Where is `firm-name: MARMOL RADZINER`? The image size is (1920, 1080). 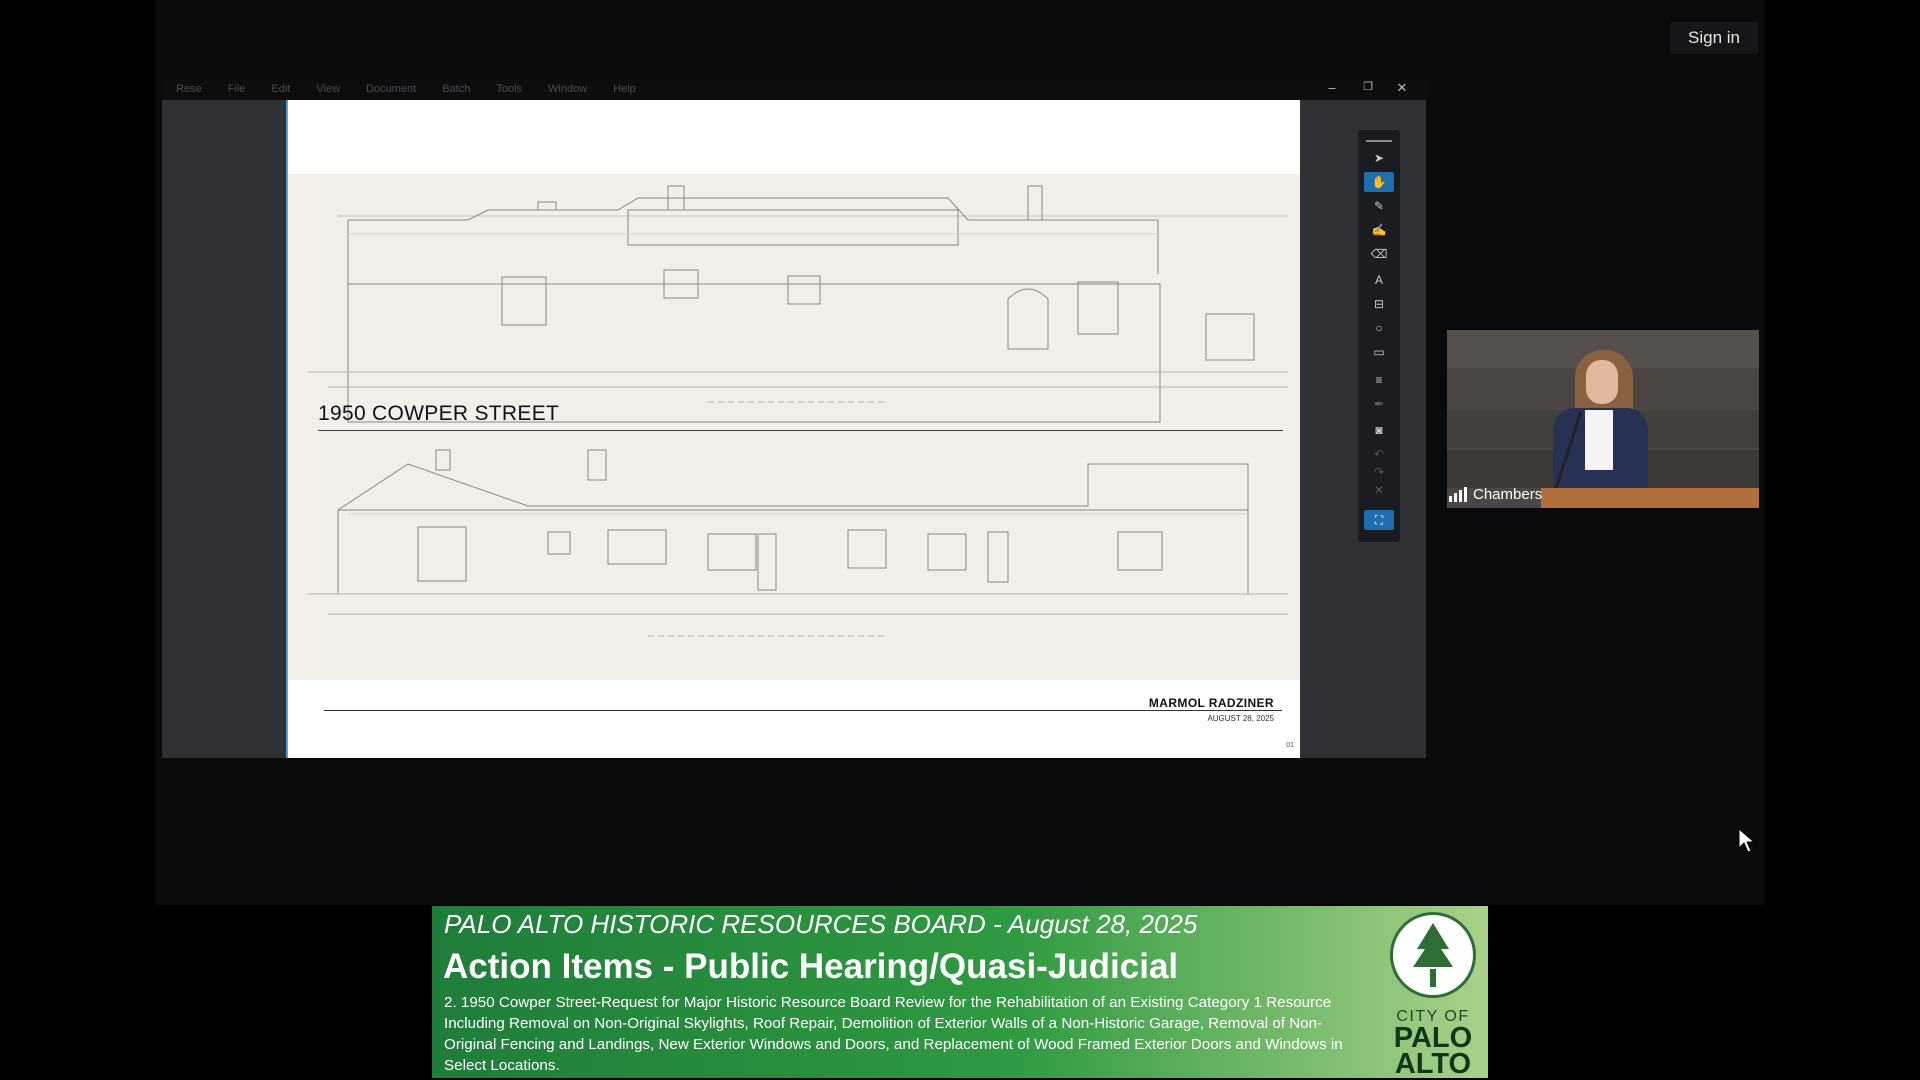 firm-name: MARMOL RADZINER is located at coordinates (1211, 703).